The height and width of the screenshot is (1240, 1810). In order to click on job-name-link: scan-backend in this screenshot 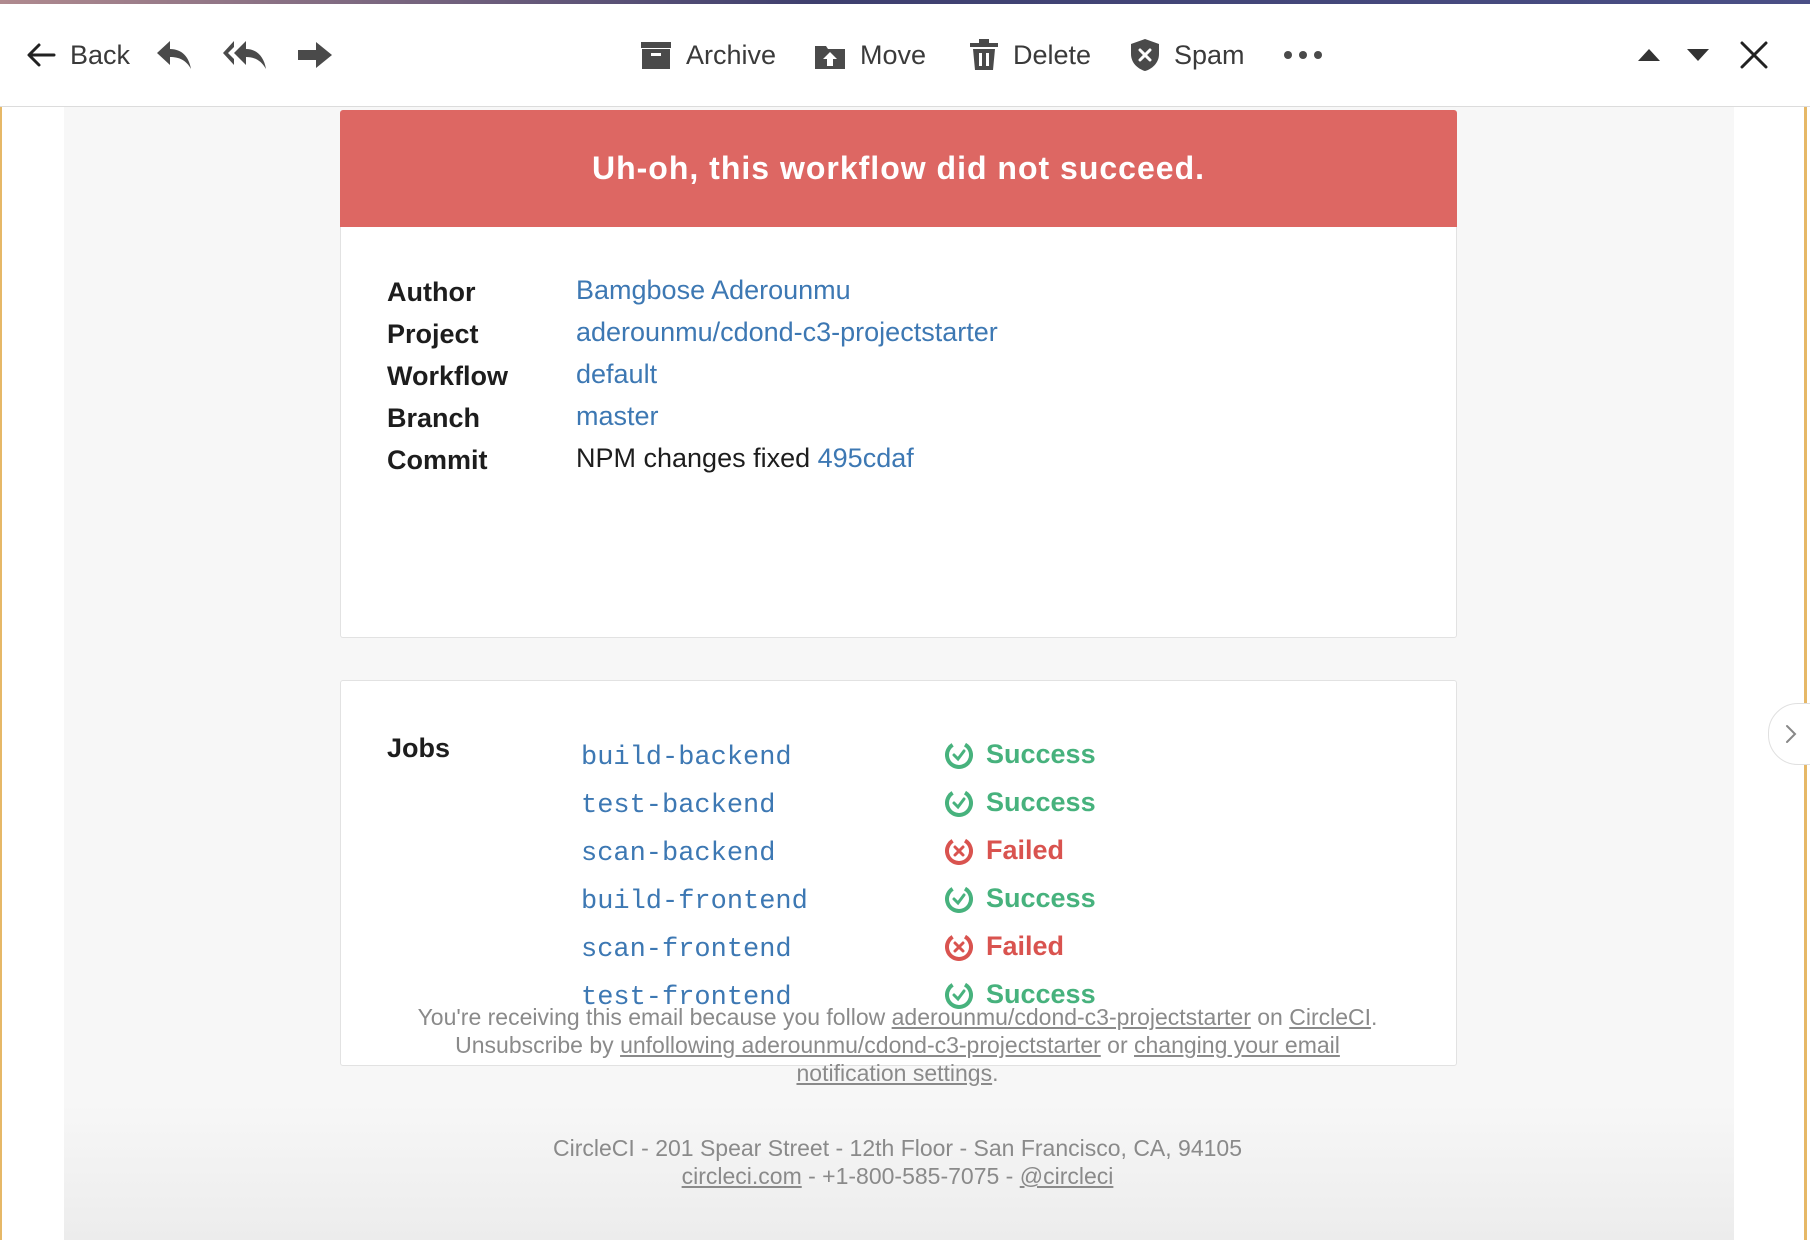, I will do `click(678, 854)`.